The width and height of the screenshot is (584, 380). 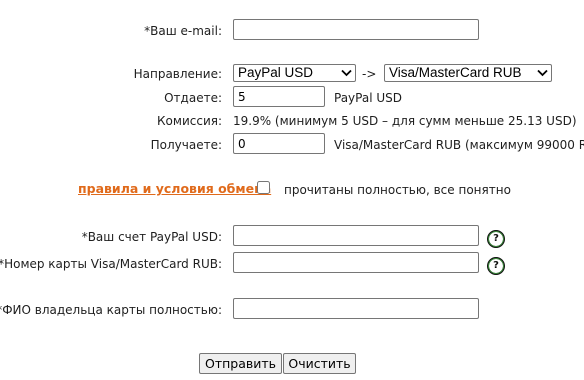 I want to click on terms-checkbox, so click(x=263, y=187).